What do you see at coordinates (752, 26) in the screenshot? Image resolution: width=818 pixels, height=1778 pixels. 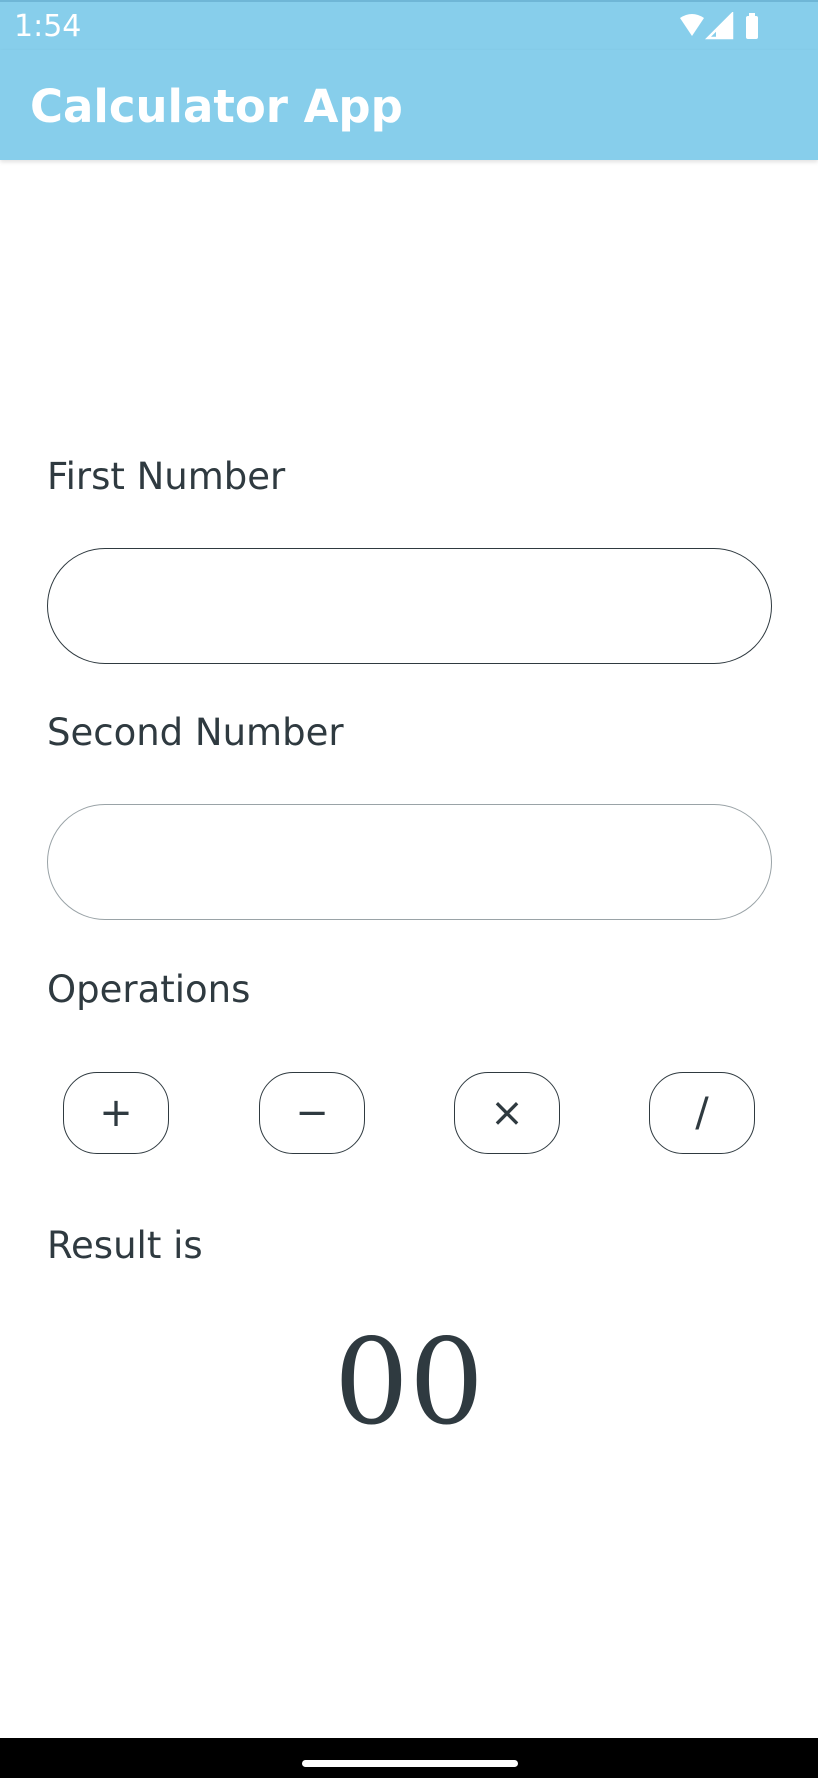 I see `battery-icon` at bounding box center [752, 26].